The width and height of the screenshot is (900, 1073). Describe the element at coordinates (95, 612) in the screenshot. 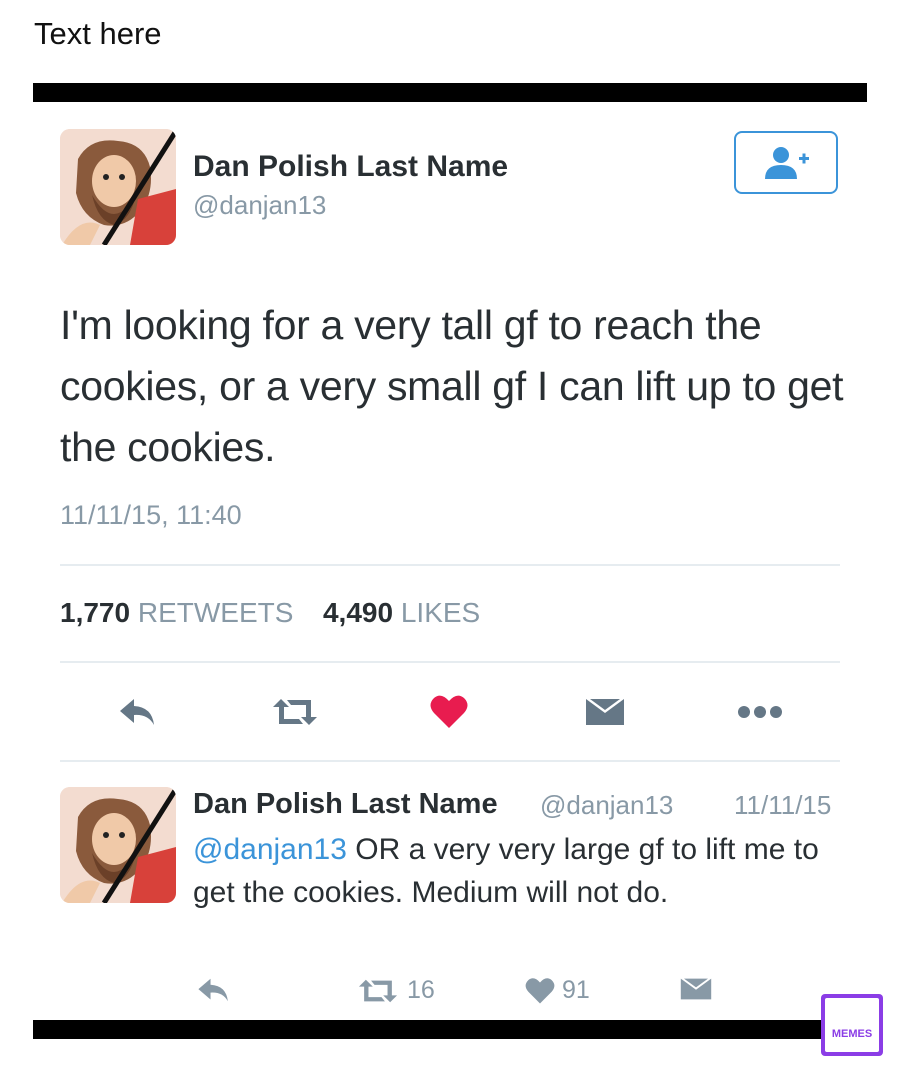

I see `retweets-count: 1,770` at that location.